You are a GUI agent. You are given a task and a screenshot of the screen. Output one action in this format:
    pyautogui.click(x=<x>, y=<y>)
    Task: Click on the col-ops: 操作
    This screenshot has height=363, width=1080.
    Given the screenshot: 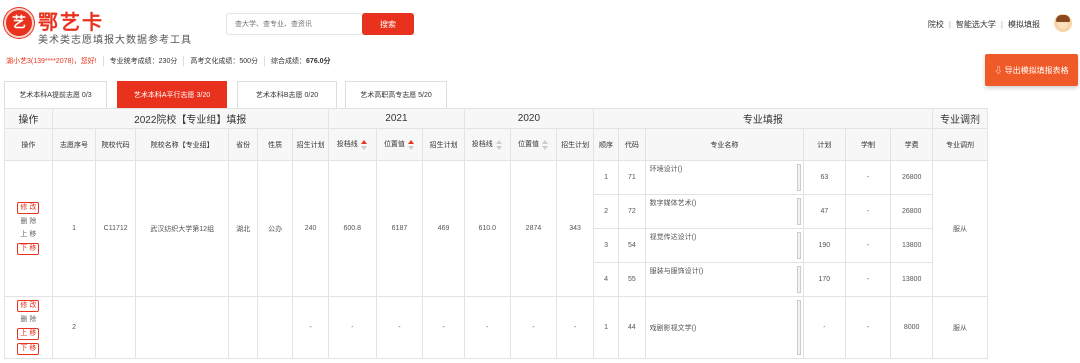 What is the action you would take?
    pyautogui.click(x=28, y=144)
    